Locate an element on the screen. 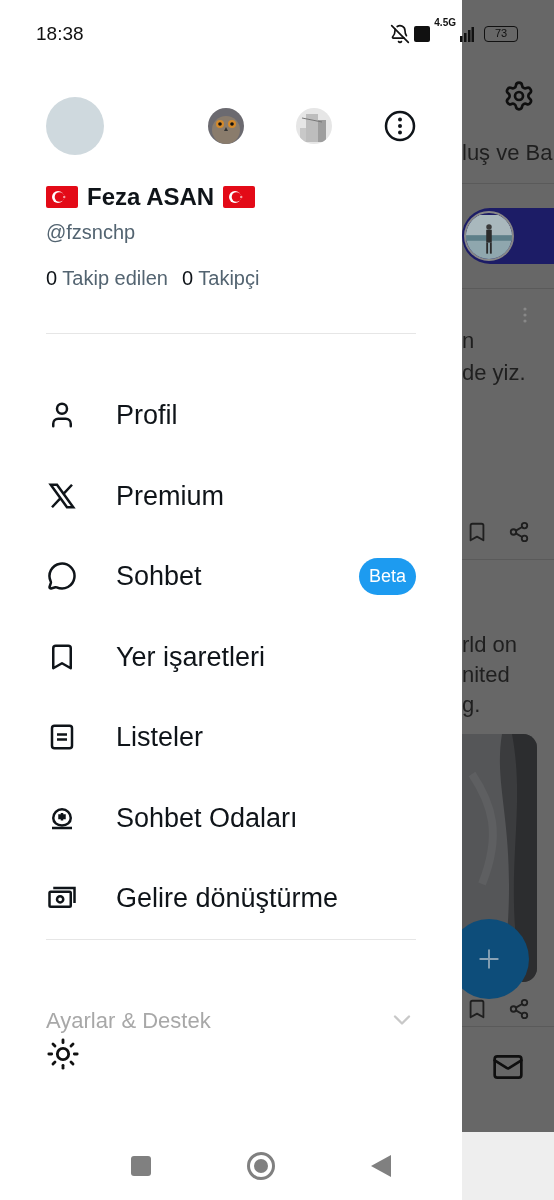  home-button is located at coordinates (261, 1166).